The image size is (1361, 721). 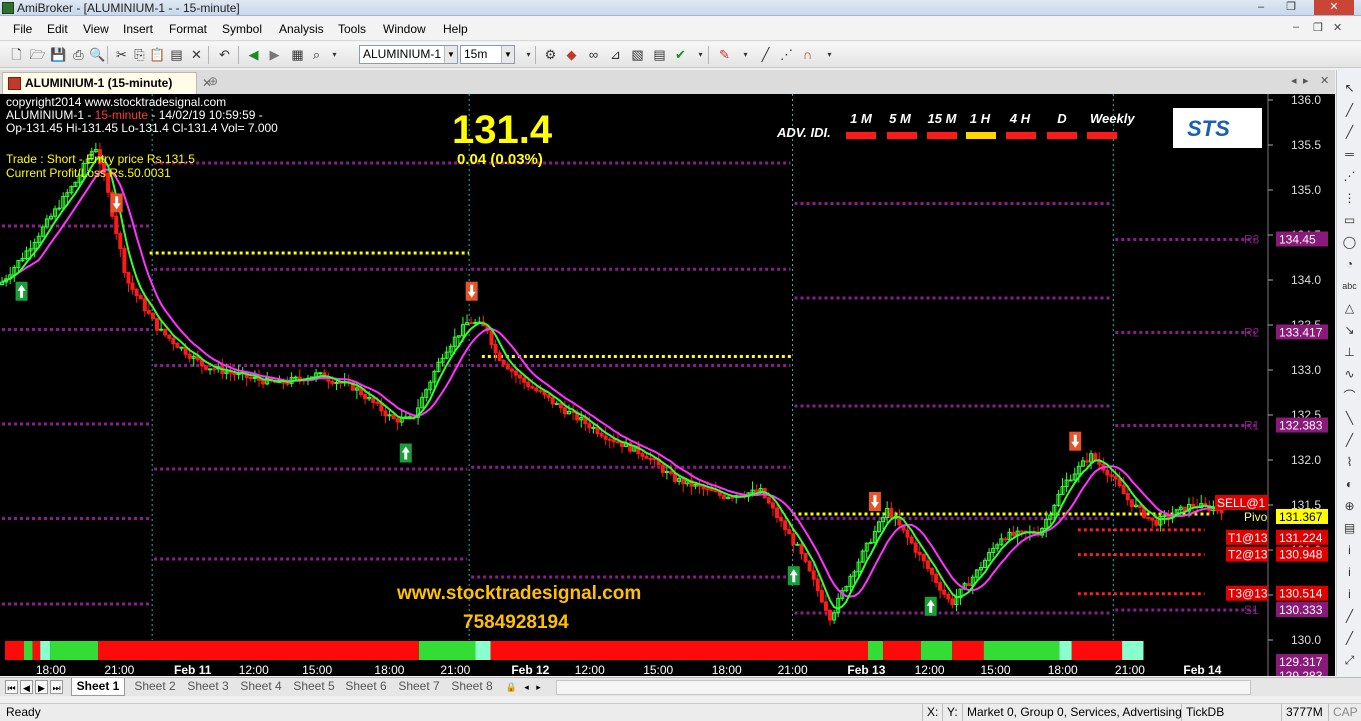 I want to click on ruler-icon: ⊿, so click(x=615, y=54).